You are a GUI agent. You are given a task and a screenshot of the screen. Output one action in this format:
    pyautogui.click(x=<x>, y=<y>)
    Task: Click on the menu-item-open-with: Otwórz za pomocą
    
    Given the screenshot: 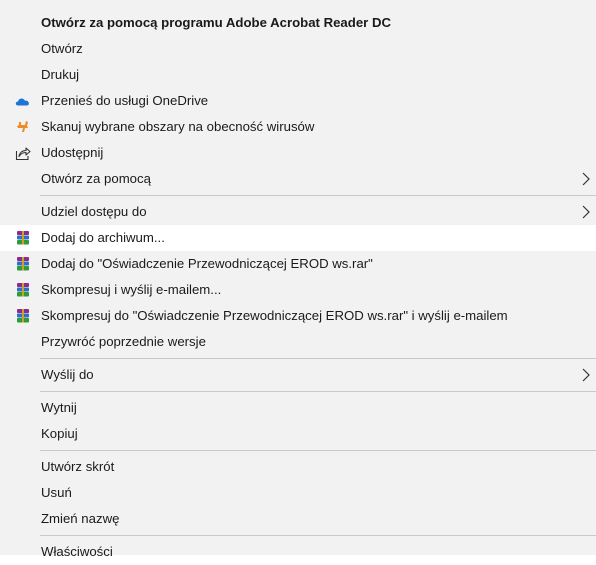 What is the action you would take?
    pyautogui.click(x=298, y=179)
    